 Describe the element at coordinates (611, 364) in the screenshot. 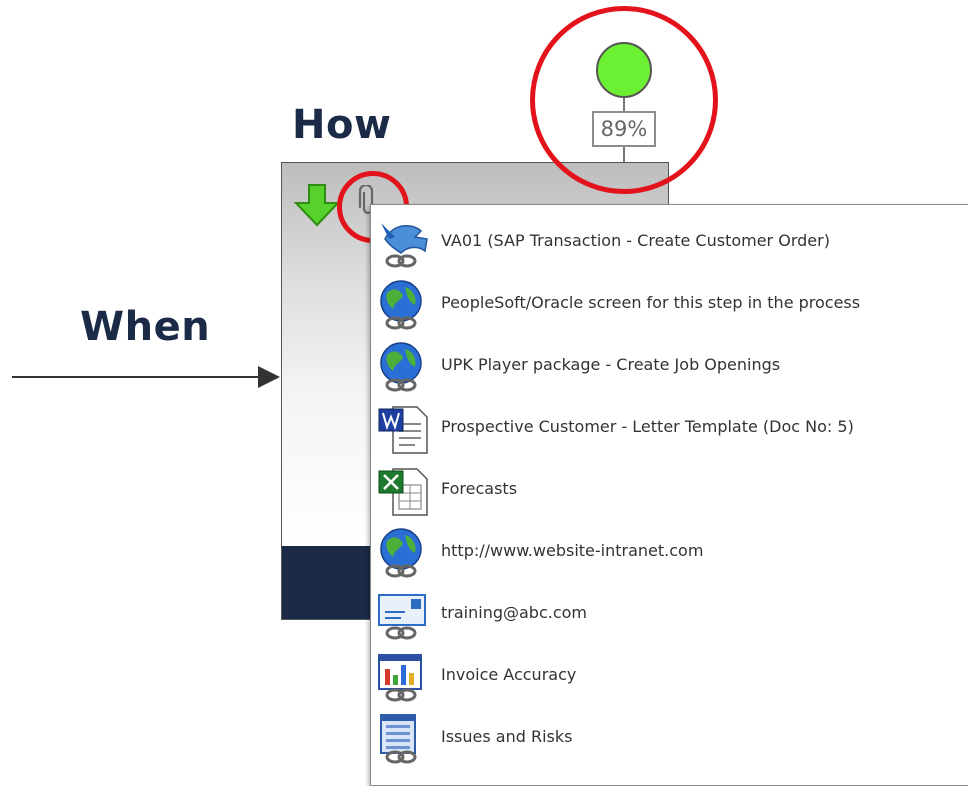

I see `attachment-item-label: UPK Player package - Create Job Openings` at that location.